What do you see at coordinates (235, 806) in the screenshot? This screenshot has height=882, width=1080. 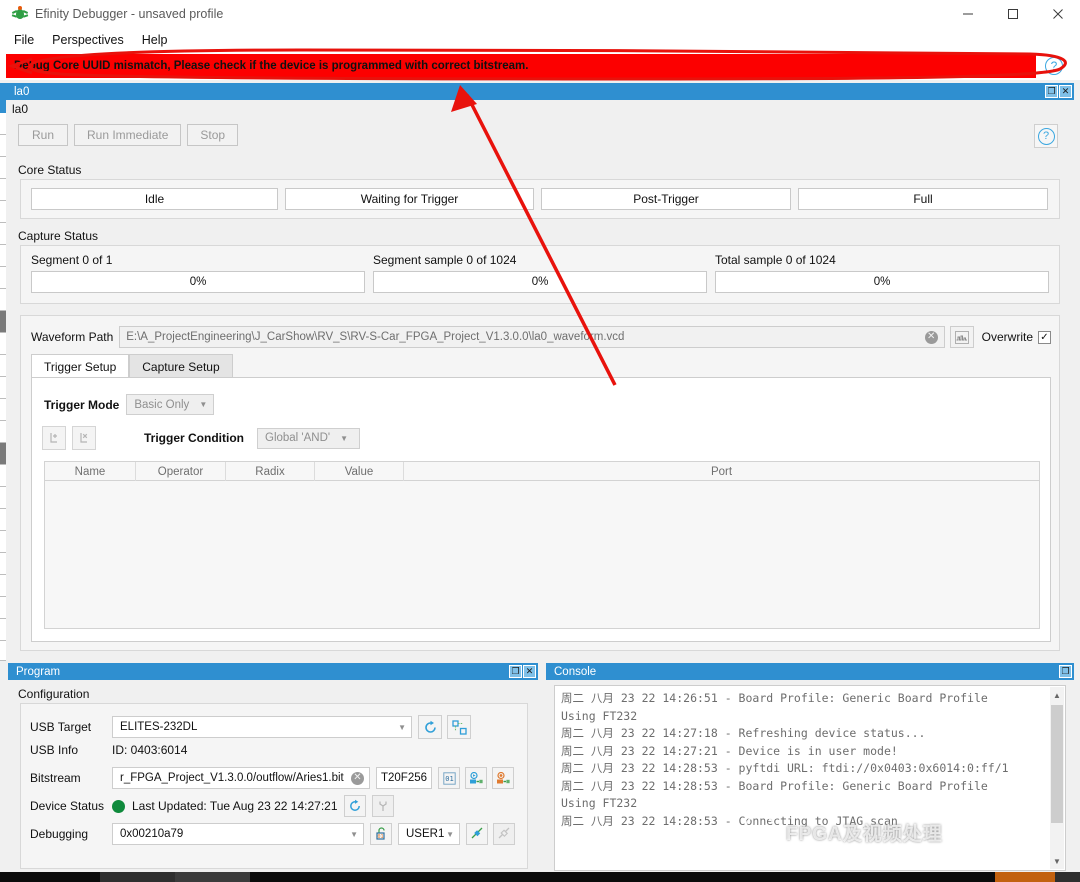 I see `device-last-updated: Last Updated: Tue Aug 23 22 14:27:21` at bounding box center [235, 806].